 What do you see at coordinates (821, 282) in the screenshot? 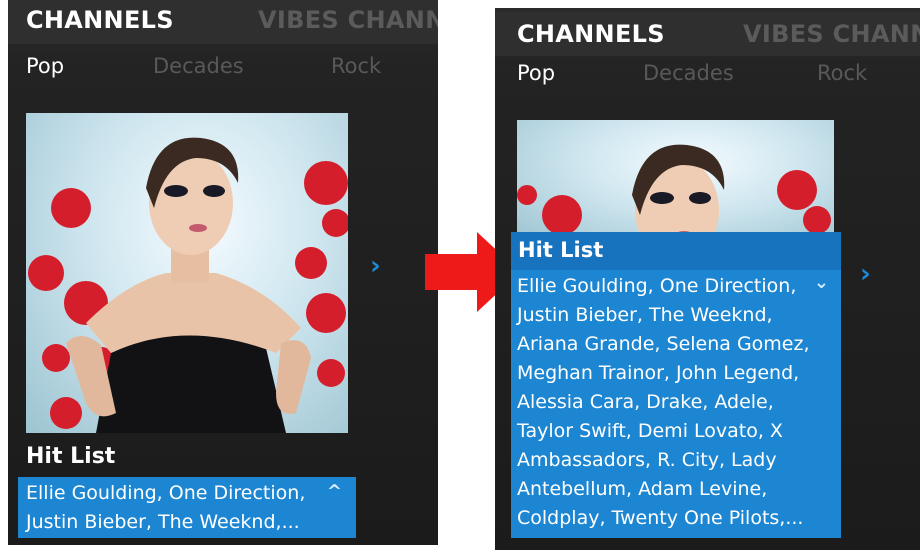
I see `expand-chevron-icon: ⌄` at bounding box center [821, 282].